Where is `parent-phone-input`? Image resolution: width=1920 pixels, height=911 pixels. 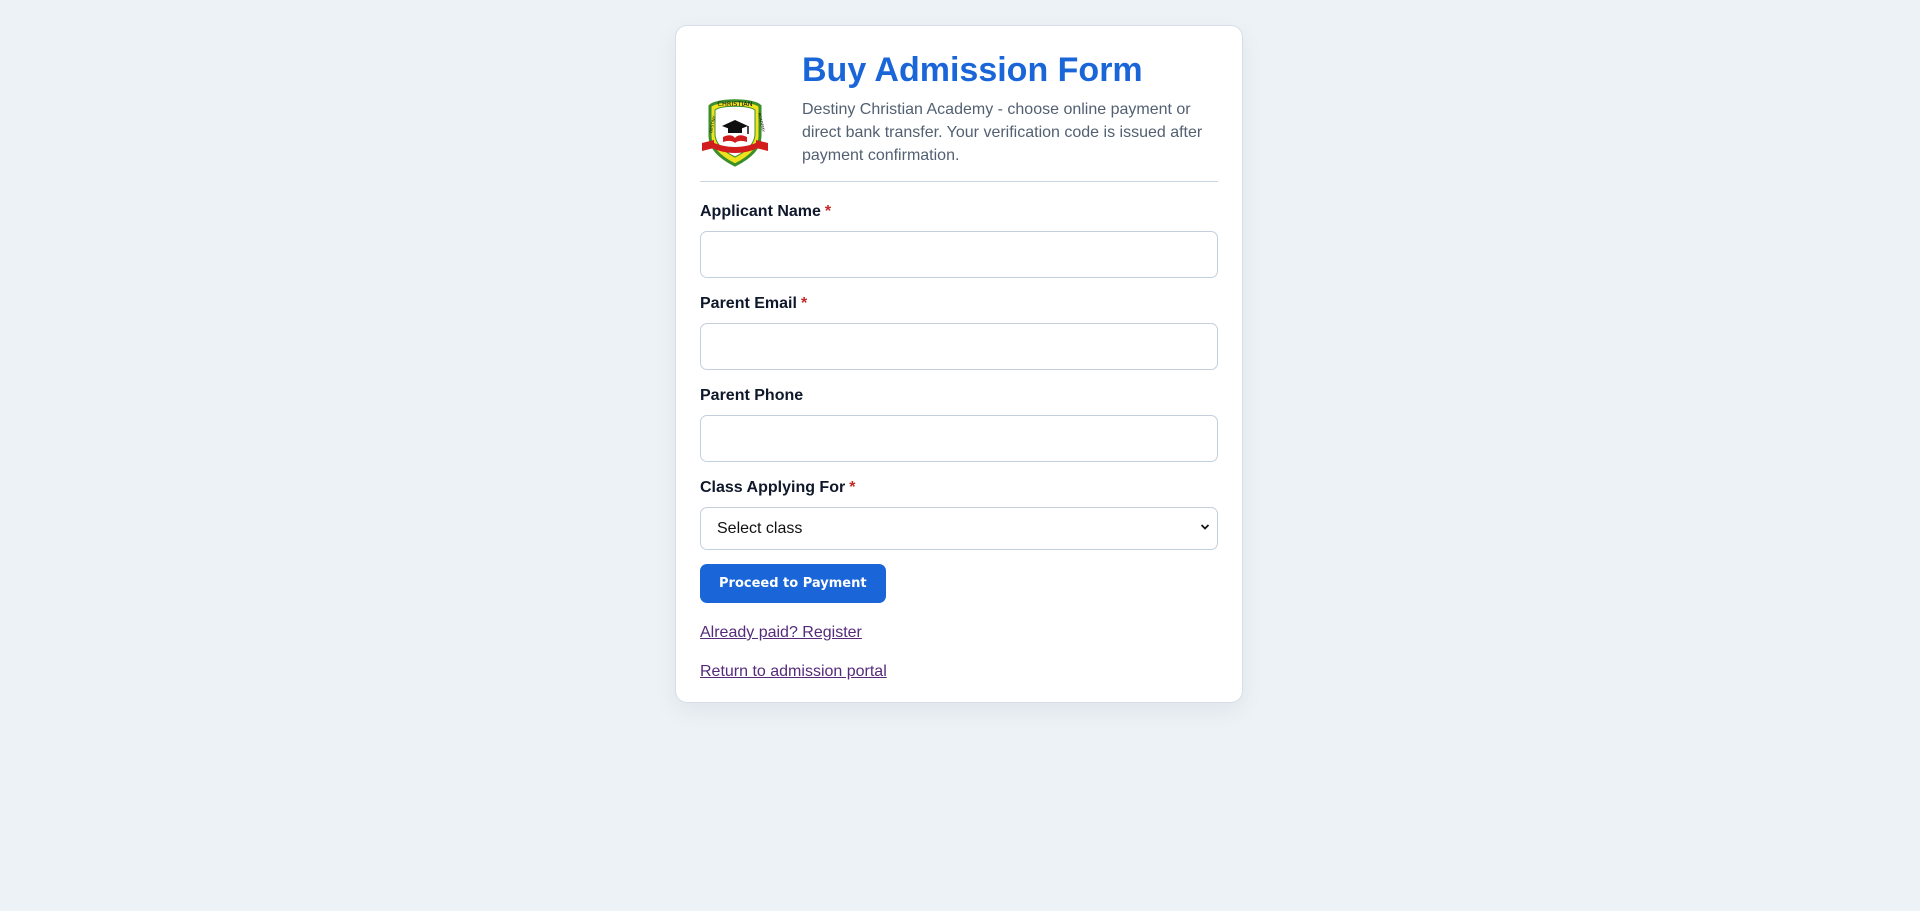
parent-phone-input is located at coordinates (959, 438).